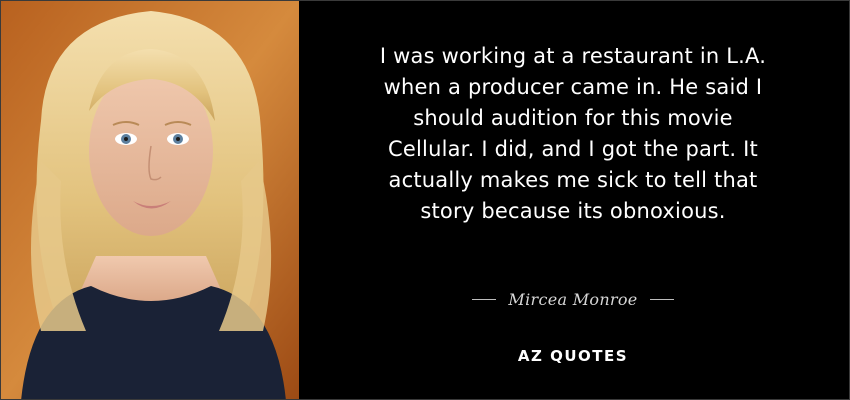 The width and height of the screenshot is (850, 400). What do you see at coordinates (573, 56) in the screenshot?
I see `quote-line: I was working at a restaurant in L.A.` at bounding box center [573, 56].